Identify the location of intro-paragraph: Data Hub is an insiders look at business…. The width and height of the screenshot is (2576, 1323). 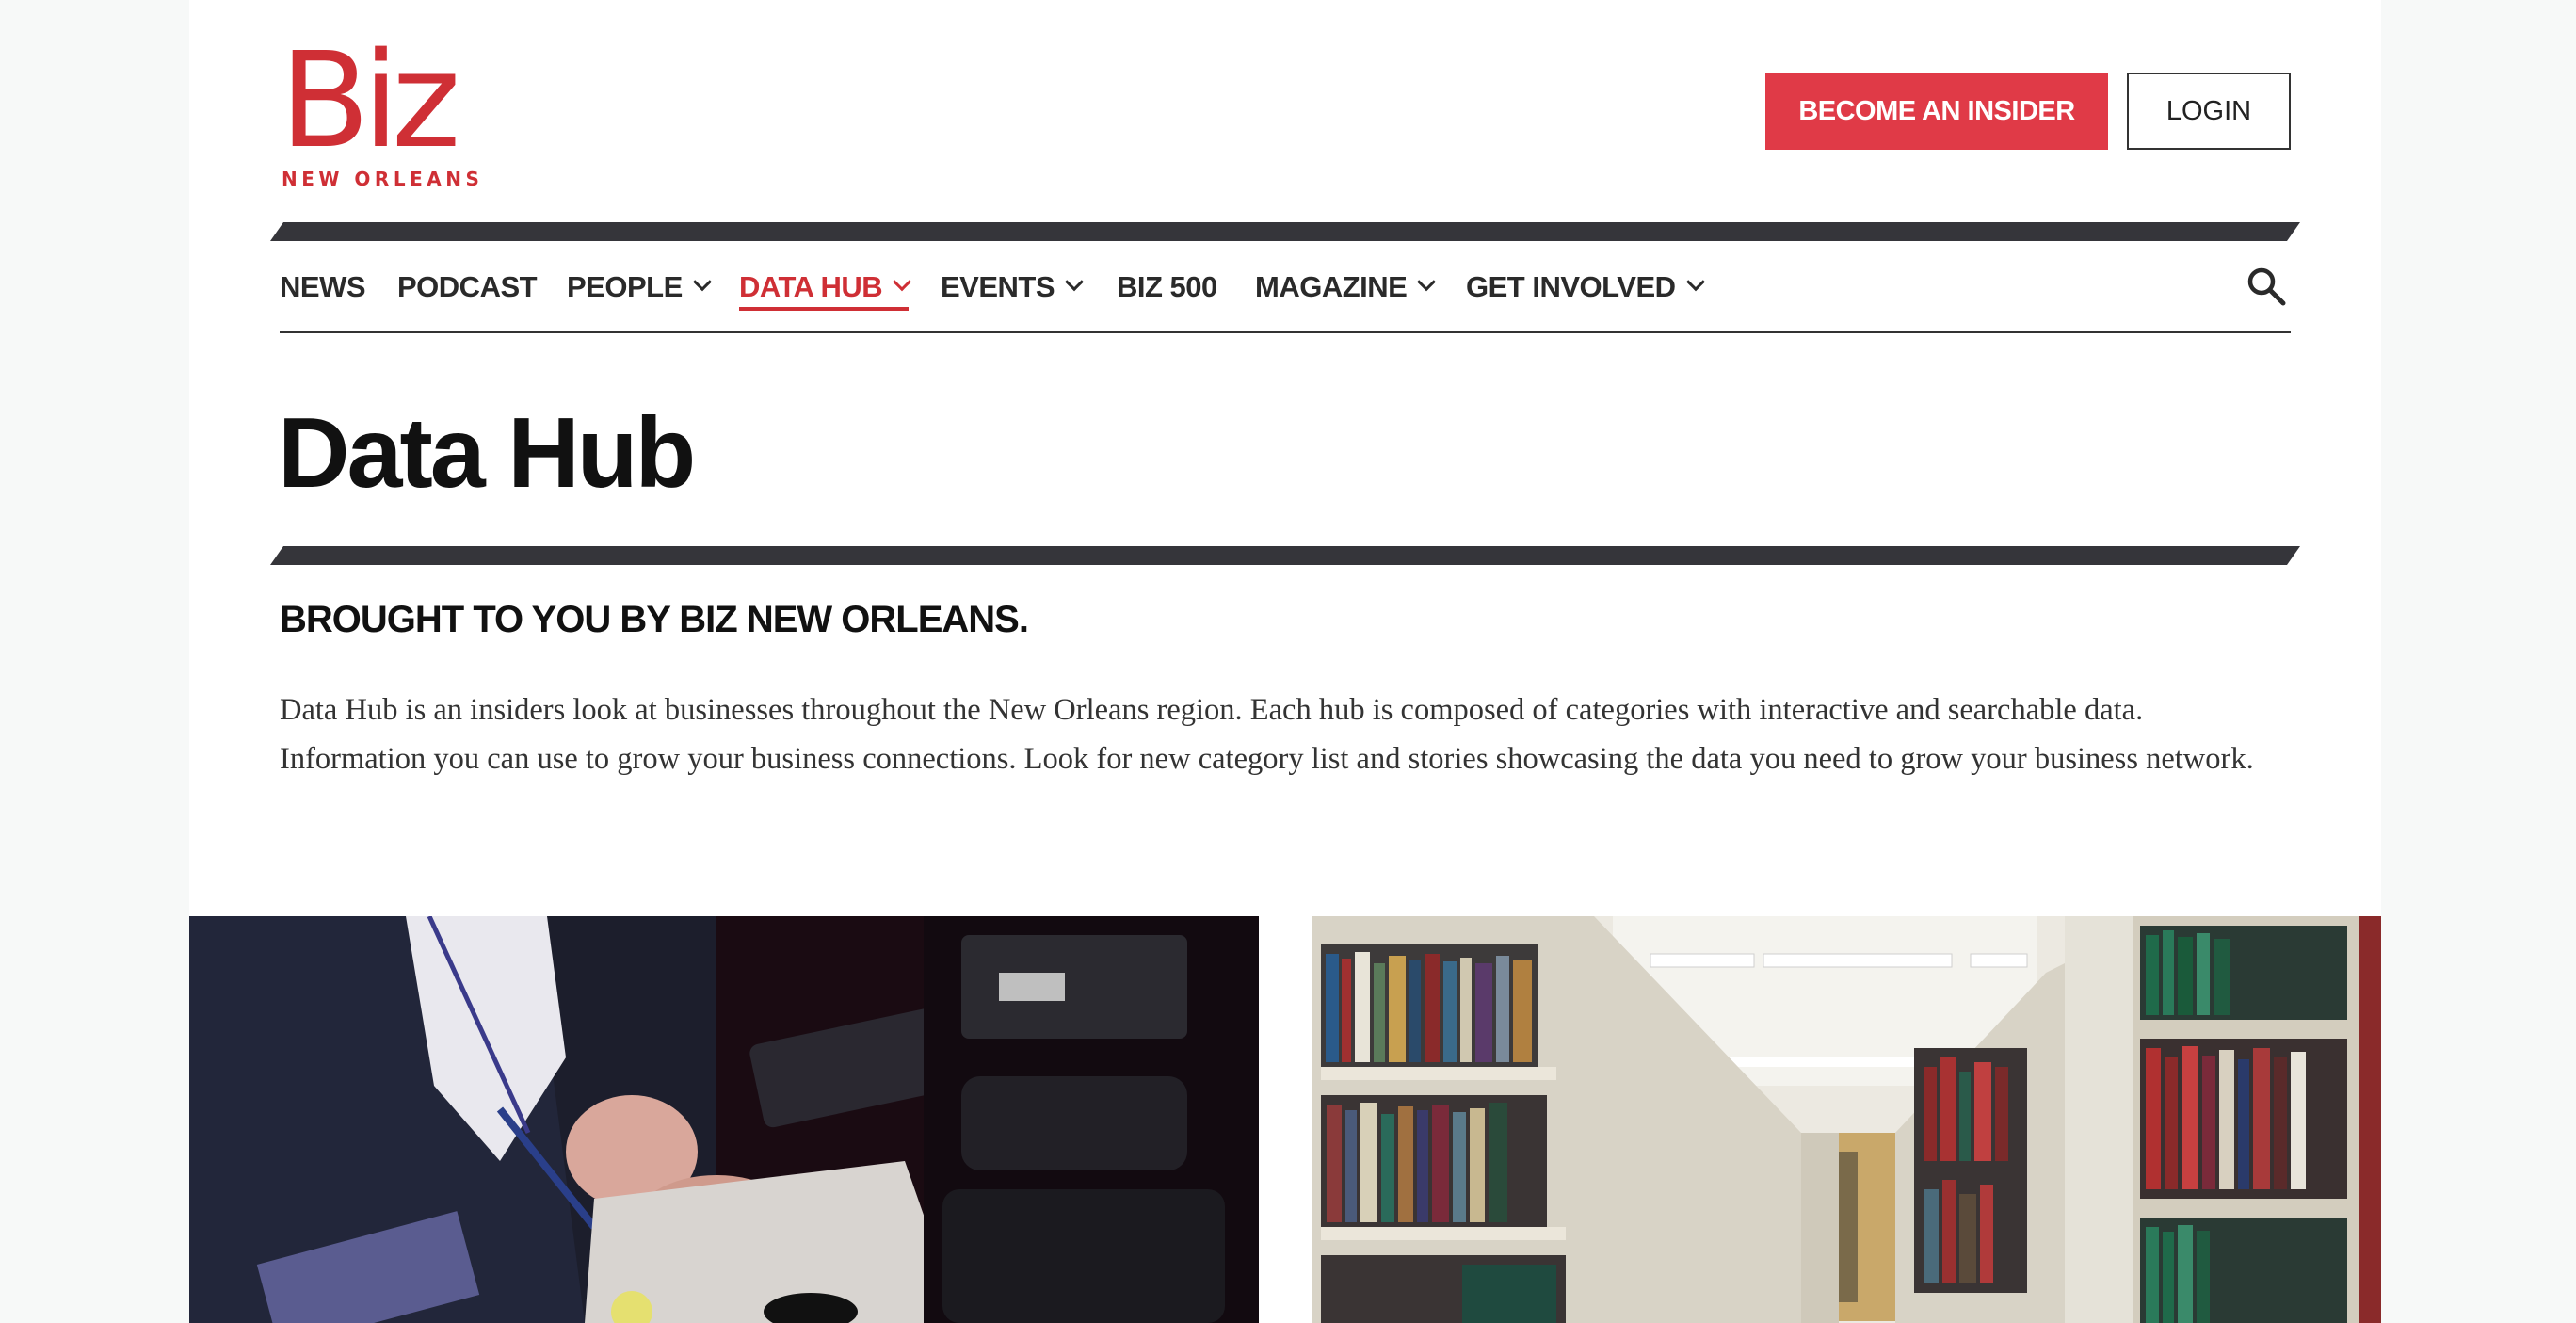
(1267, 734).